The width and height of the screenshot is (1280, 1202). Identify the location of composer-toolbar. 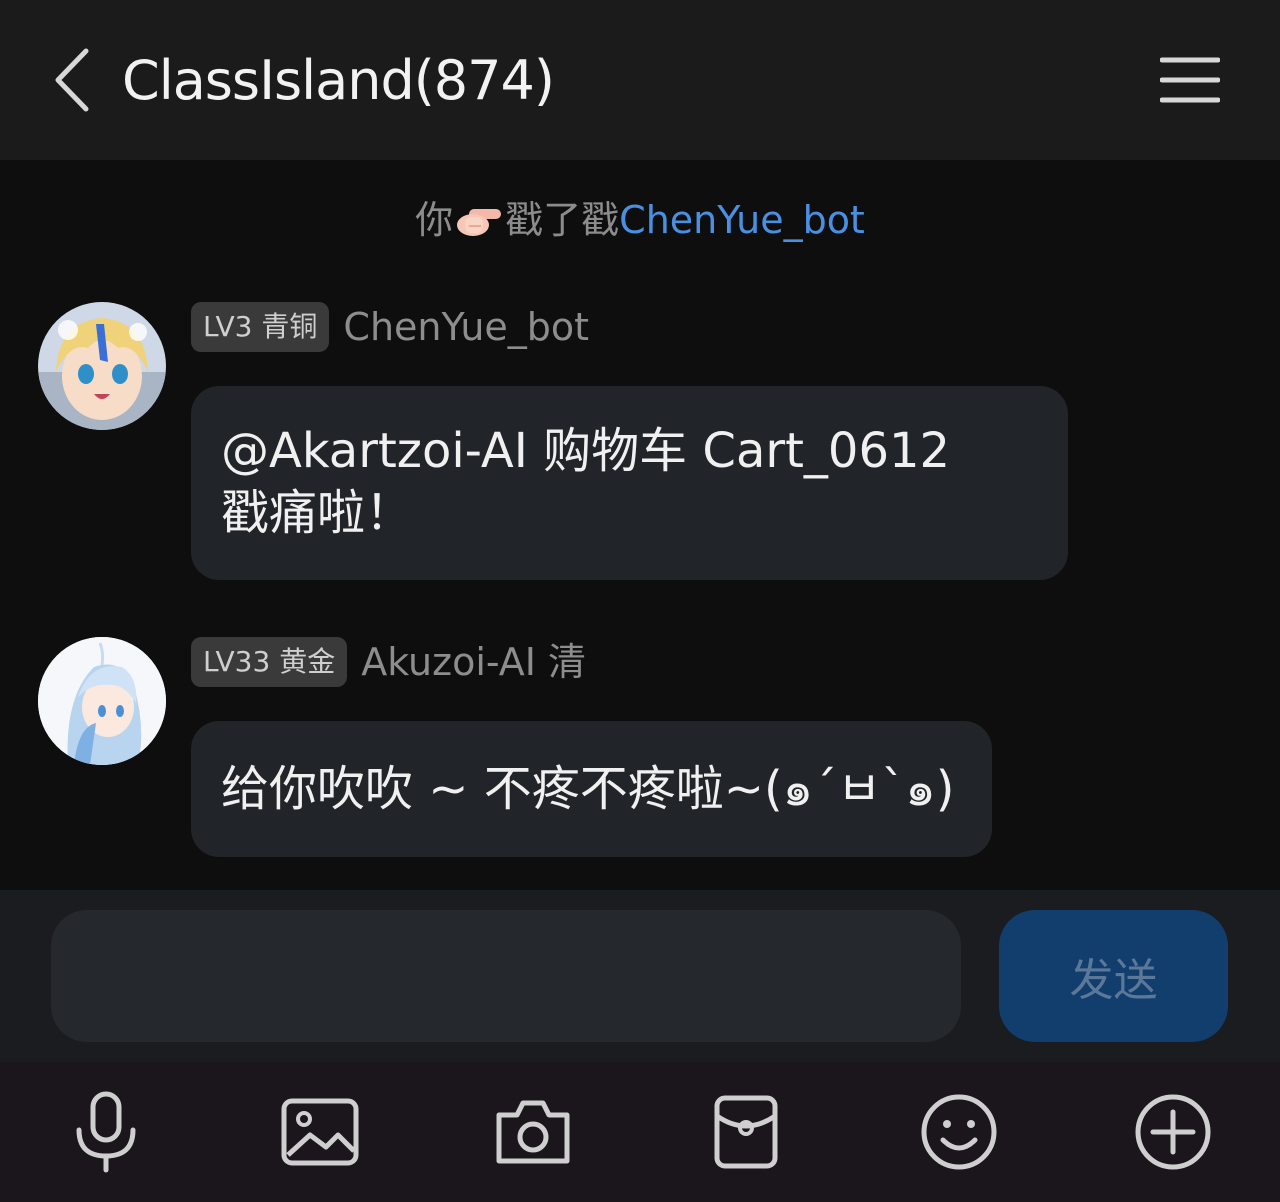
(640, 1132).